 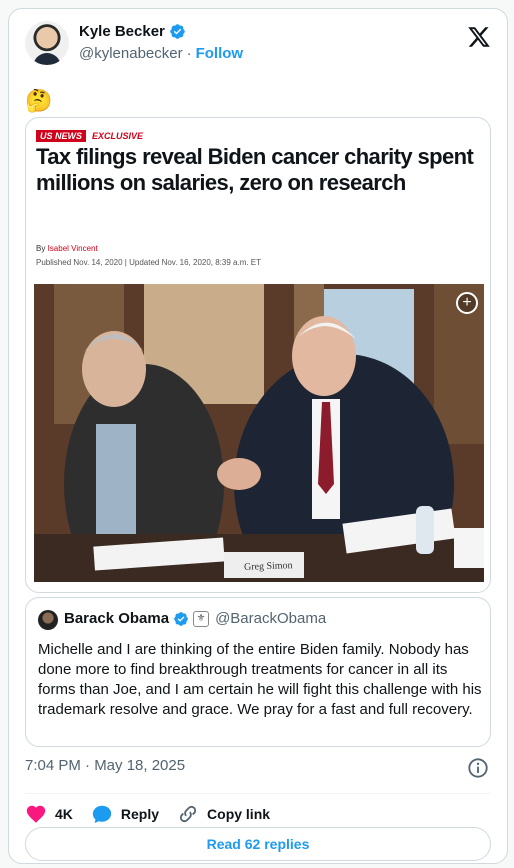 I want to click on reply-bubble-icon, so click(x=102, y=814).